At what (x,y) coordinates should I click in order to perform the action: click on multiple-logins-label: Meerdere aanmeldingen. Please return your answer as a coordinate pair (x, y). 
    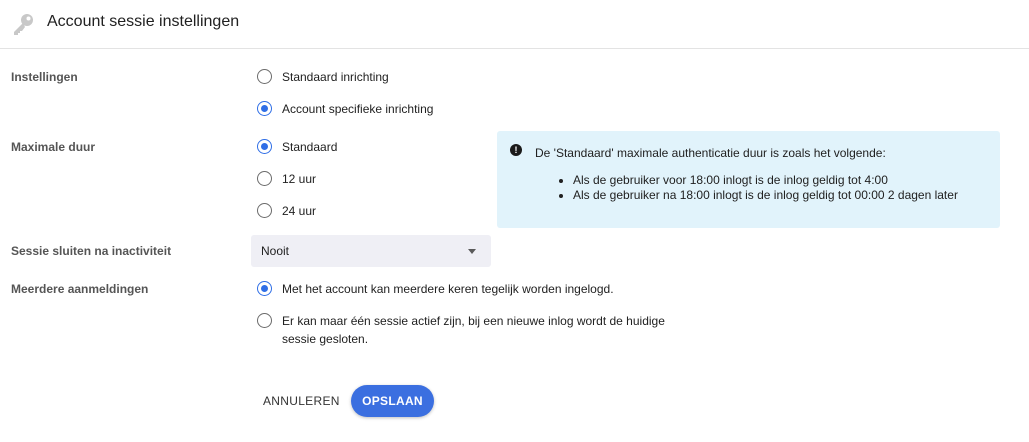
    Looking at the image, I should click on (80, 289).